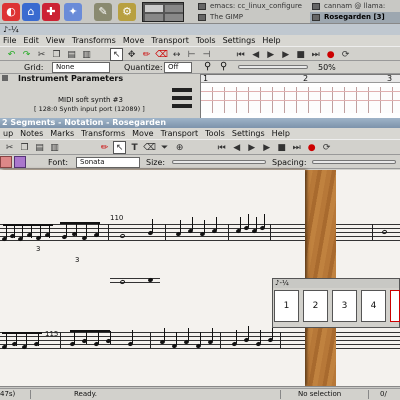 This screenshot has height=400, width=400. What do you see at coordinates (54, 148) in the screenshot?
I see `paste-icon-2: ▥` at bounding box center [54, 148].